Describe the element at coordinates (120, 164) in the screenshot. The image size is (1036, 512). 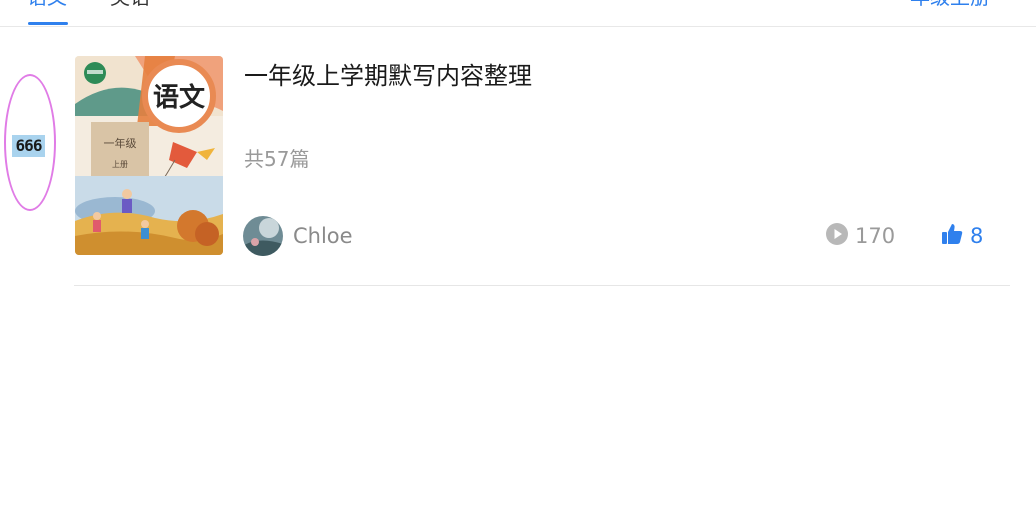
I see `cover-volume: 上册` at that location.